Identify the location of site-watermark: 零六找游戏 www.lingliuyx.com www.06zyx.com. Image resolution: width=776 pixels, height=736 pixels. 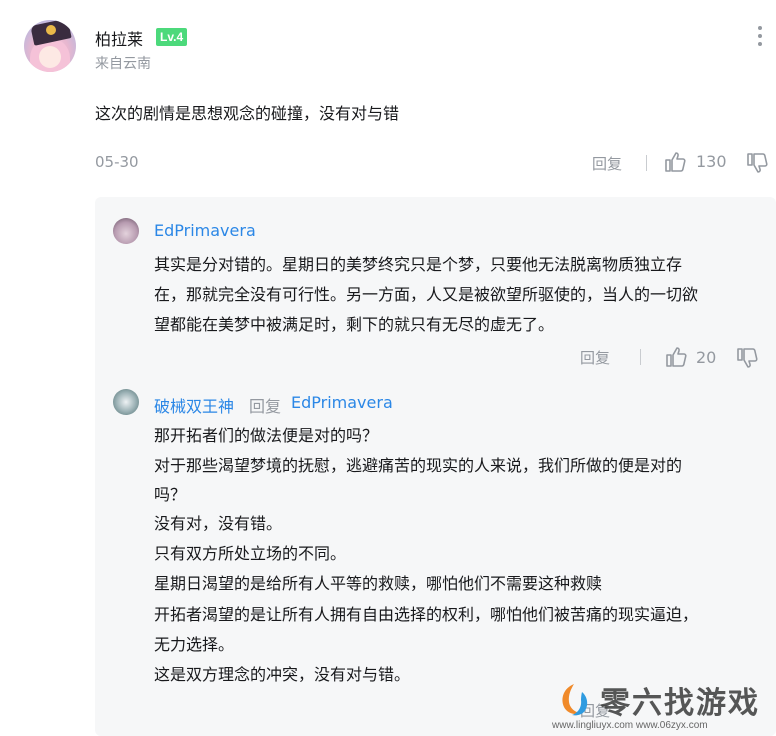
(662, 706).